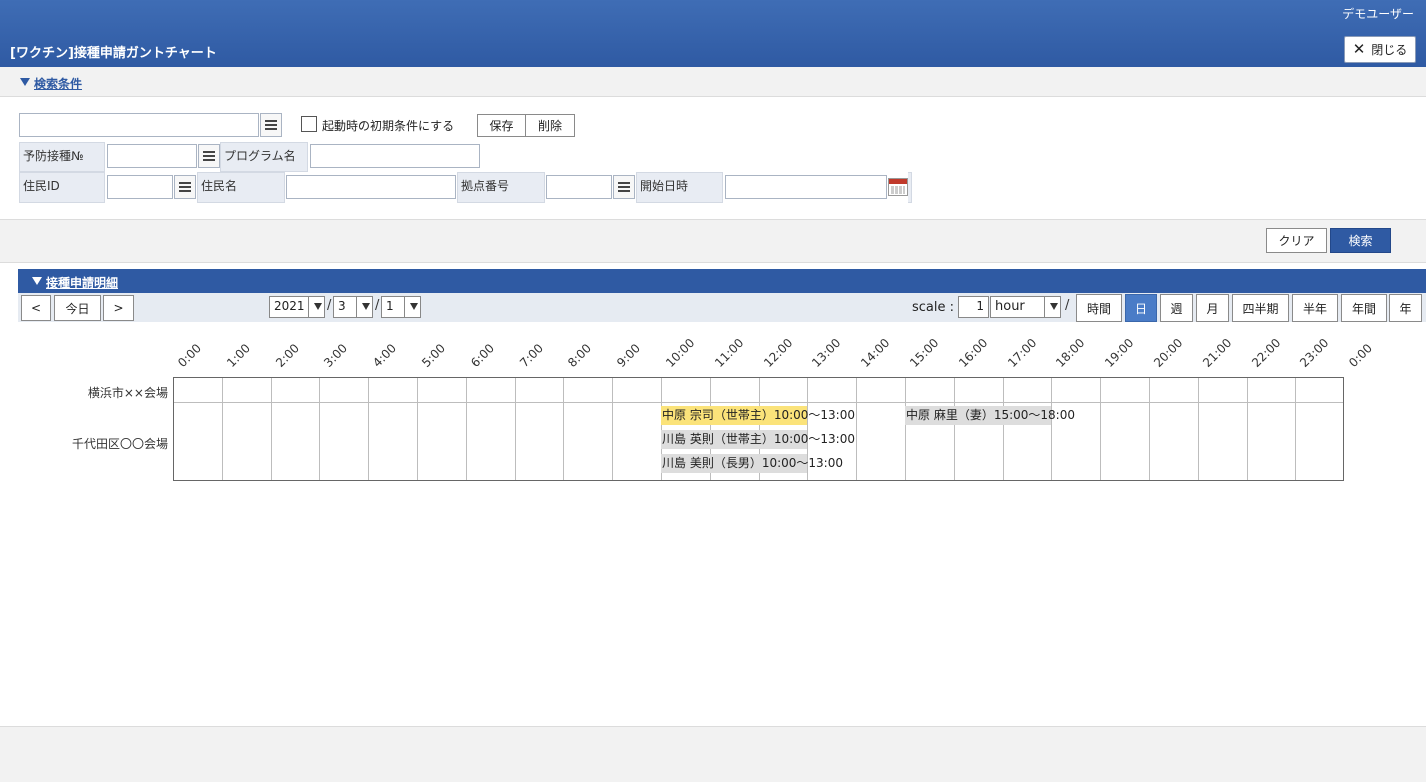 The image size is (1426, 782). Describe the element at coordinates (336, 355) in the screenshot. I see `gantt-hour-label: 3:00` at that location.